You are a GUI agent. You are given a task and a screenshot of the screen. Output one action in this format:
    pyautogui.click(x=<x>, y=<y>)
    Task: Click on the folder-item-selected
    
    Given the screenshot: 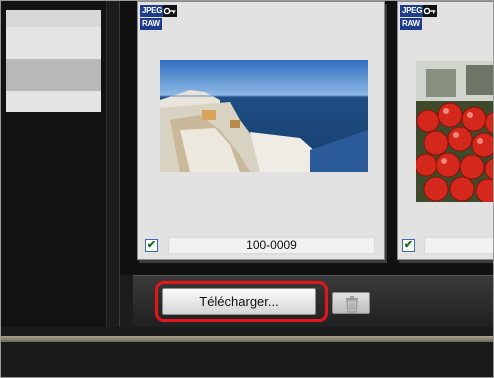 What is the action you would take?
    pyautogui.click(x=53, y=75)
    